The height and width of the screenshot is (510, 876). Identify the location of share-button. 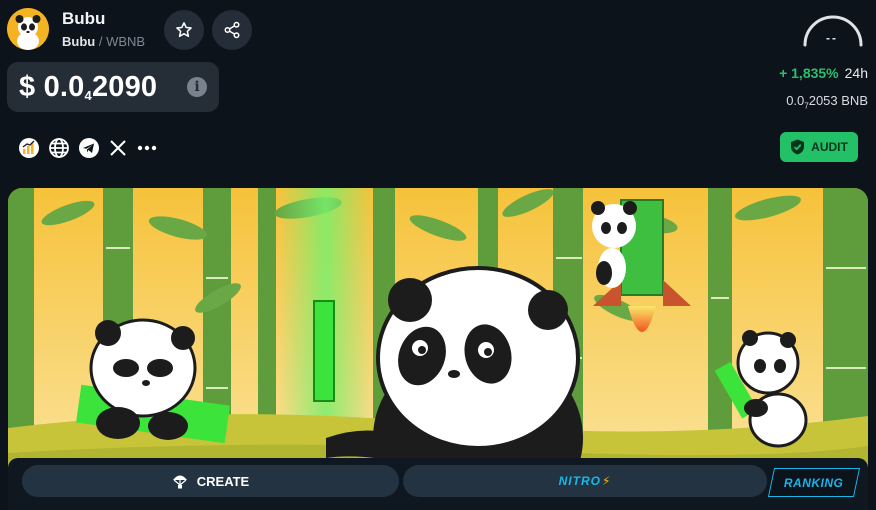
(232, 30).